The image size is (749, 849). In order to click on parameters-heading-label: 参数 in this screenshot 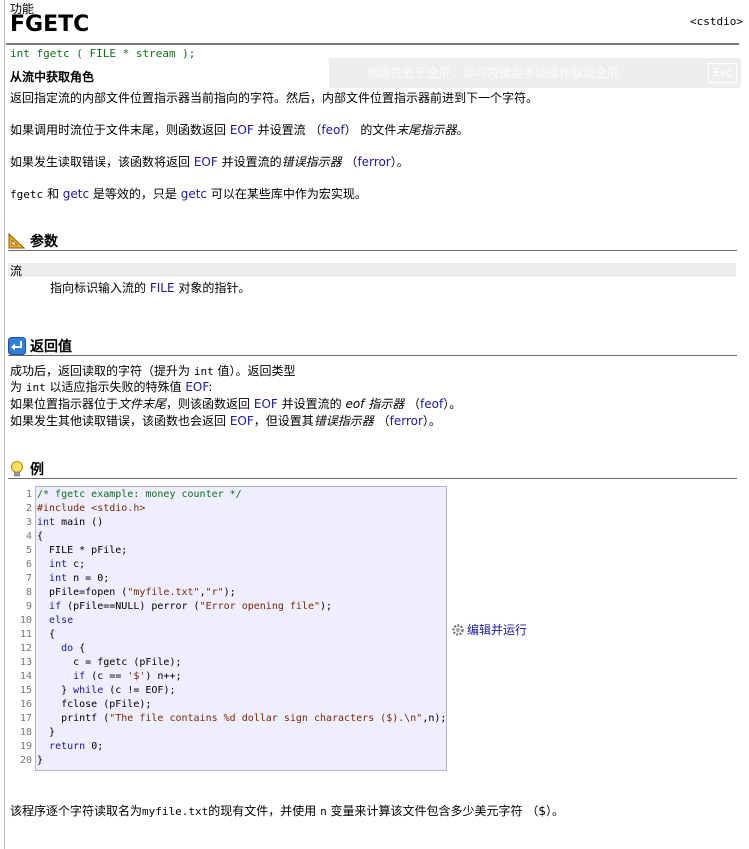, I will do `click(44, 242)`.